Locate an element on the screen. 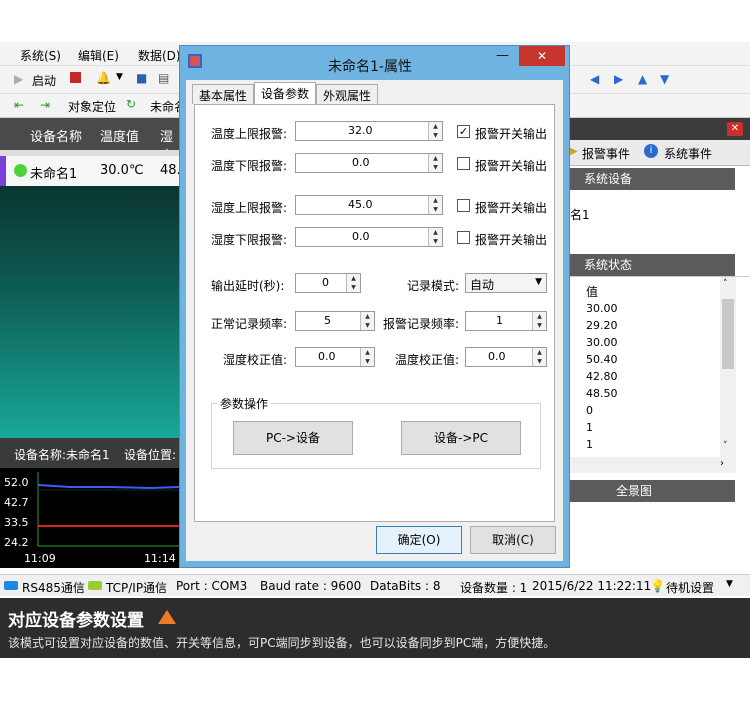 The width and height of the screenshot is (750, 702). refresh-icon: ↻ is located at coordinates (131, 104).